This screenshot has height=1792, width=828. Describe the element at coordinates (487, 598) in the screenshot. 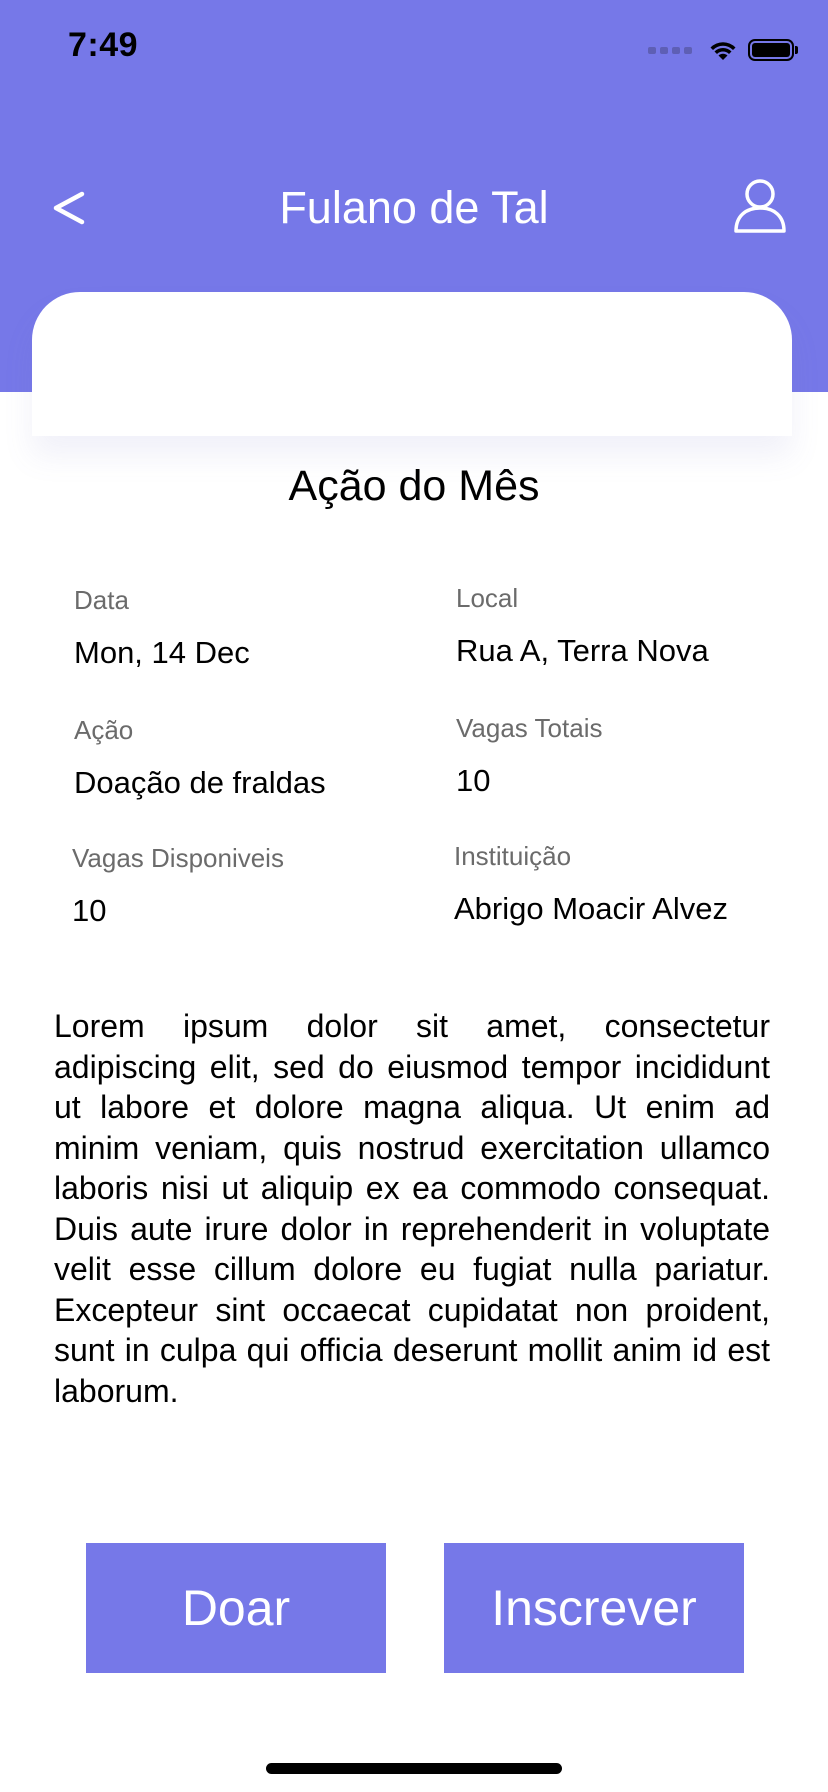

I see `field-label: Local` at that location.